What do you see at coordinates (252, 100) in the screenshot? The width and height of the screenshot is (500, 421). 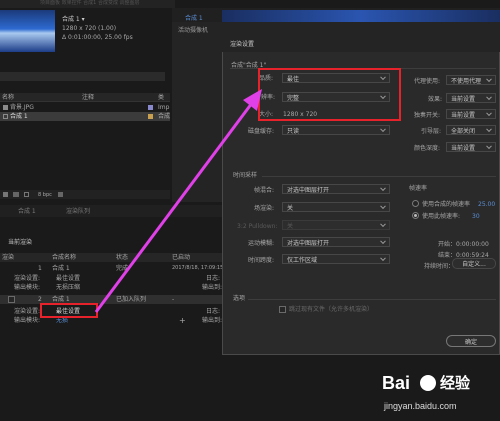 I see `arrow-head` at bounding box center [252, 100].